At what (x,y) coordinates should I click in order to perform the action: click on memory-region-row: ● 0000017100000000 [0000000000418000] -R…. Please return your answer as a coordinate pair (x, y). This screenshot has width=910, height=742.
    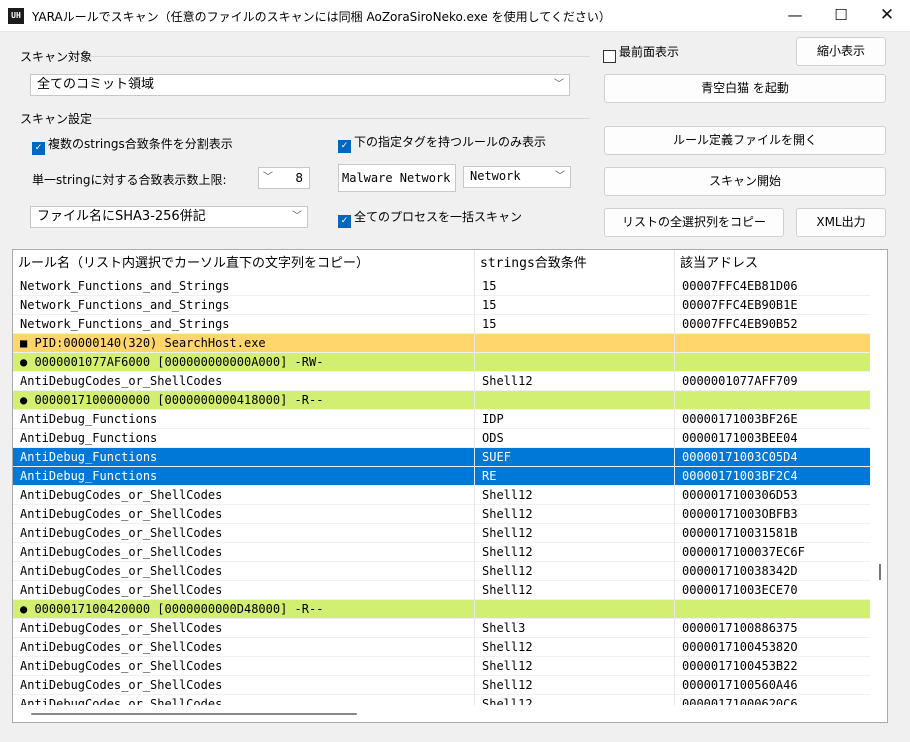
    Looking at the image, I should click on (442, 400).